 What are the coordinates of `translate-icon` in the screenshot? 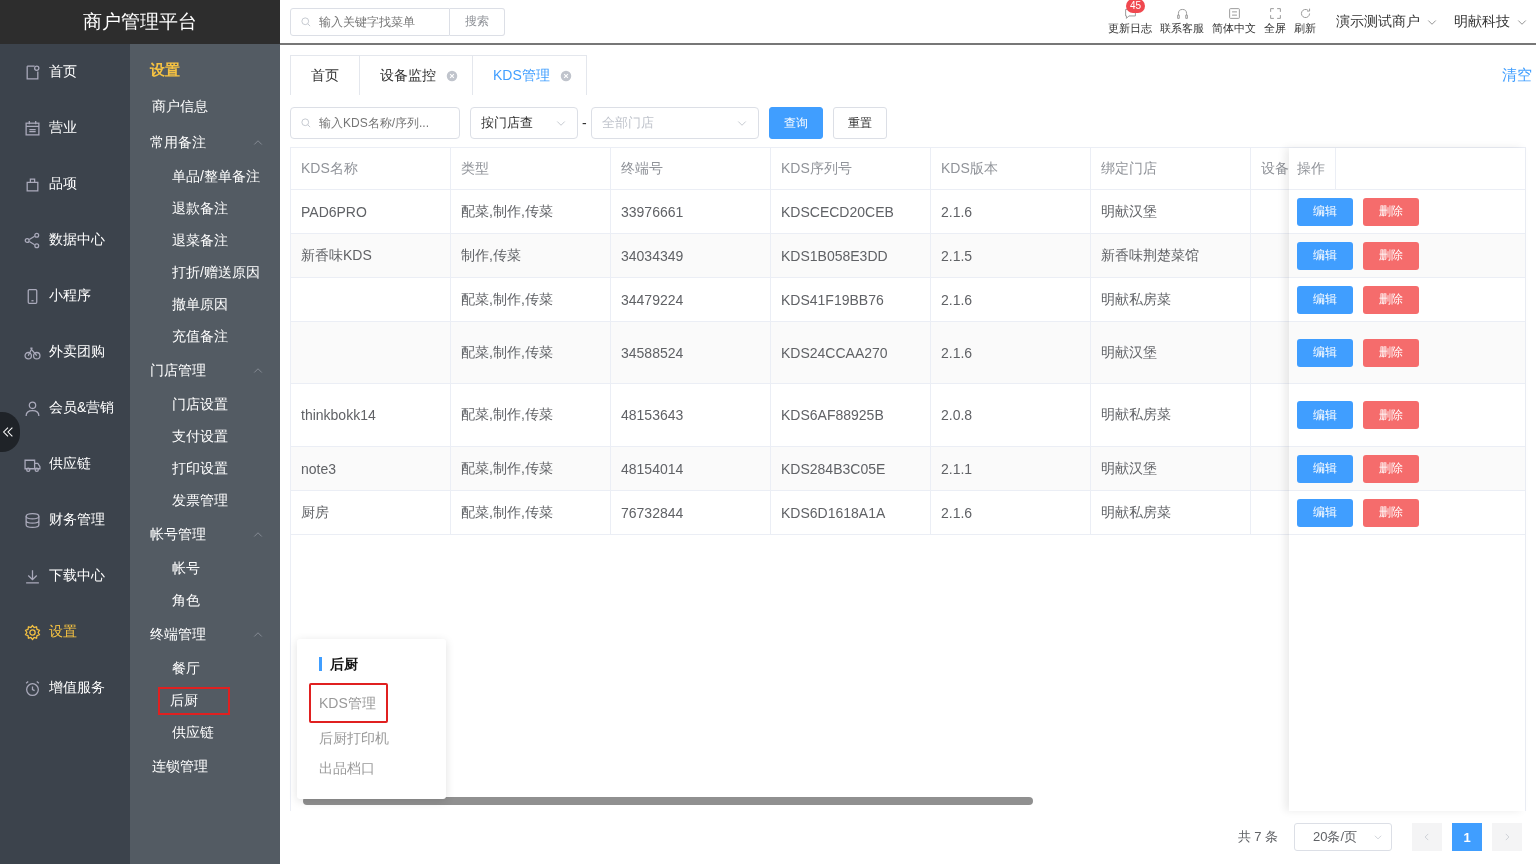 It's located at (1234, 13).